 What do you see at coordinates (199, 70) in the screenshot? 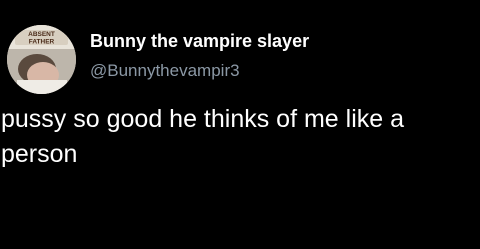
I see `author-handle: @Bunnythevampir3` at bounding box center [199, 70].